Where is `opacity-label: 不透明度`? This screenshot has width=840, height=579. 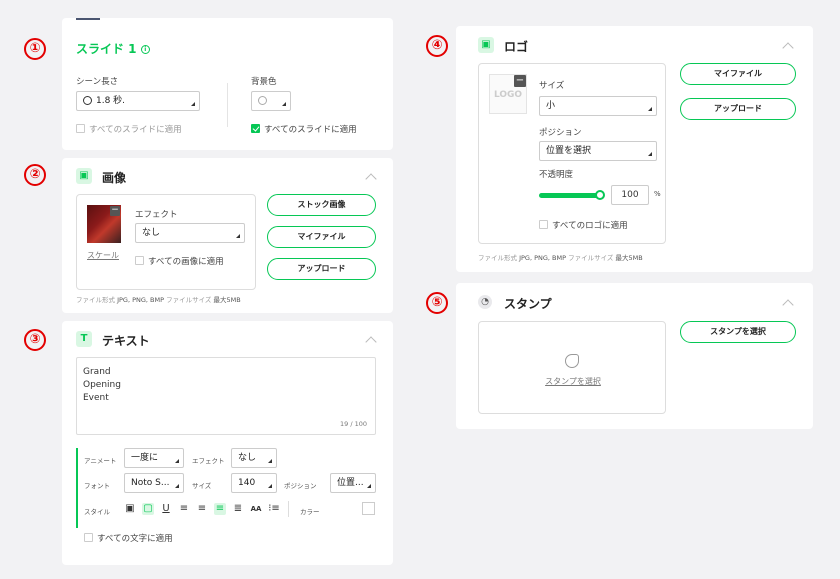
opacity-label: 不透明度 is located at coordinates (556, 175).